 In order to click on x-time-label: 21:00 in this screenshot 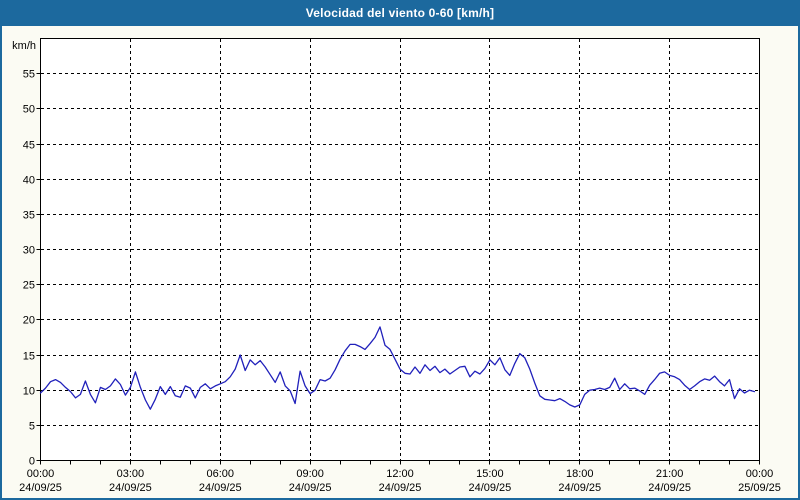, I will do `click(670, 474)`.